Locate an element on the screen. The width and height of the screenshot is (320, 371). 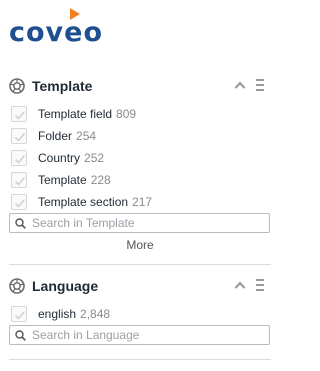
facet-value-count: 217 is located at coordinates (142, 202).